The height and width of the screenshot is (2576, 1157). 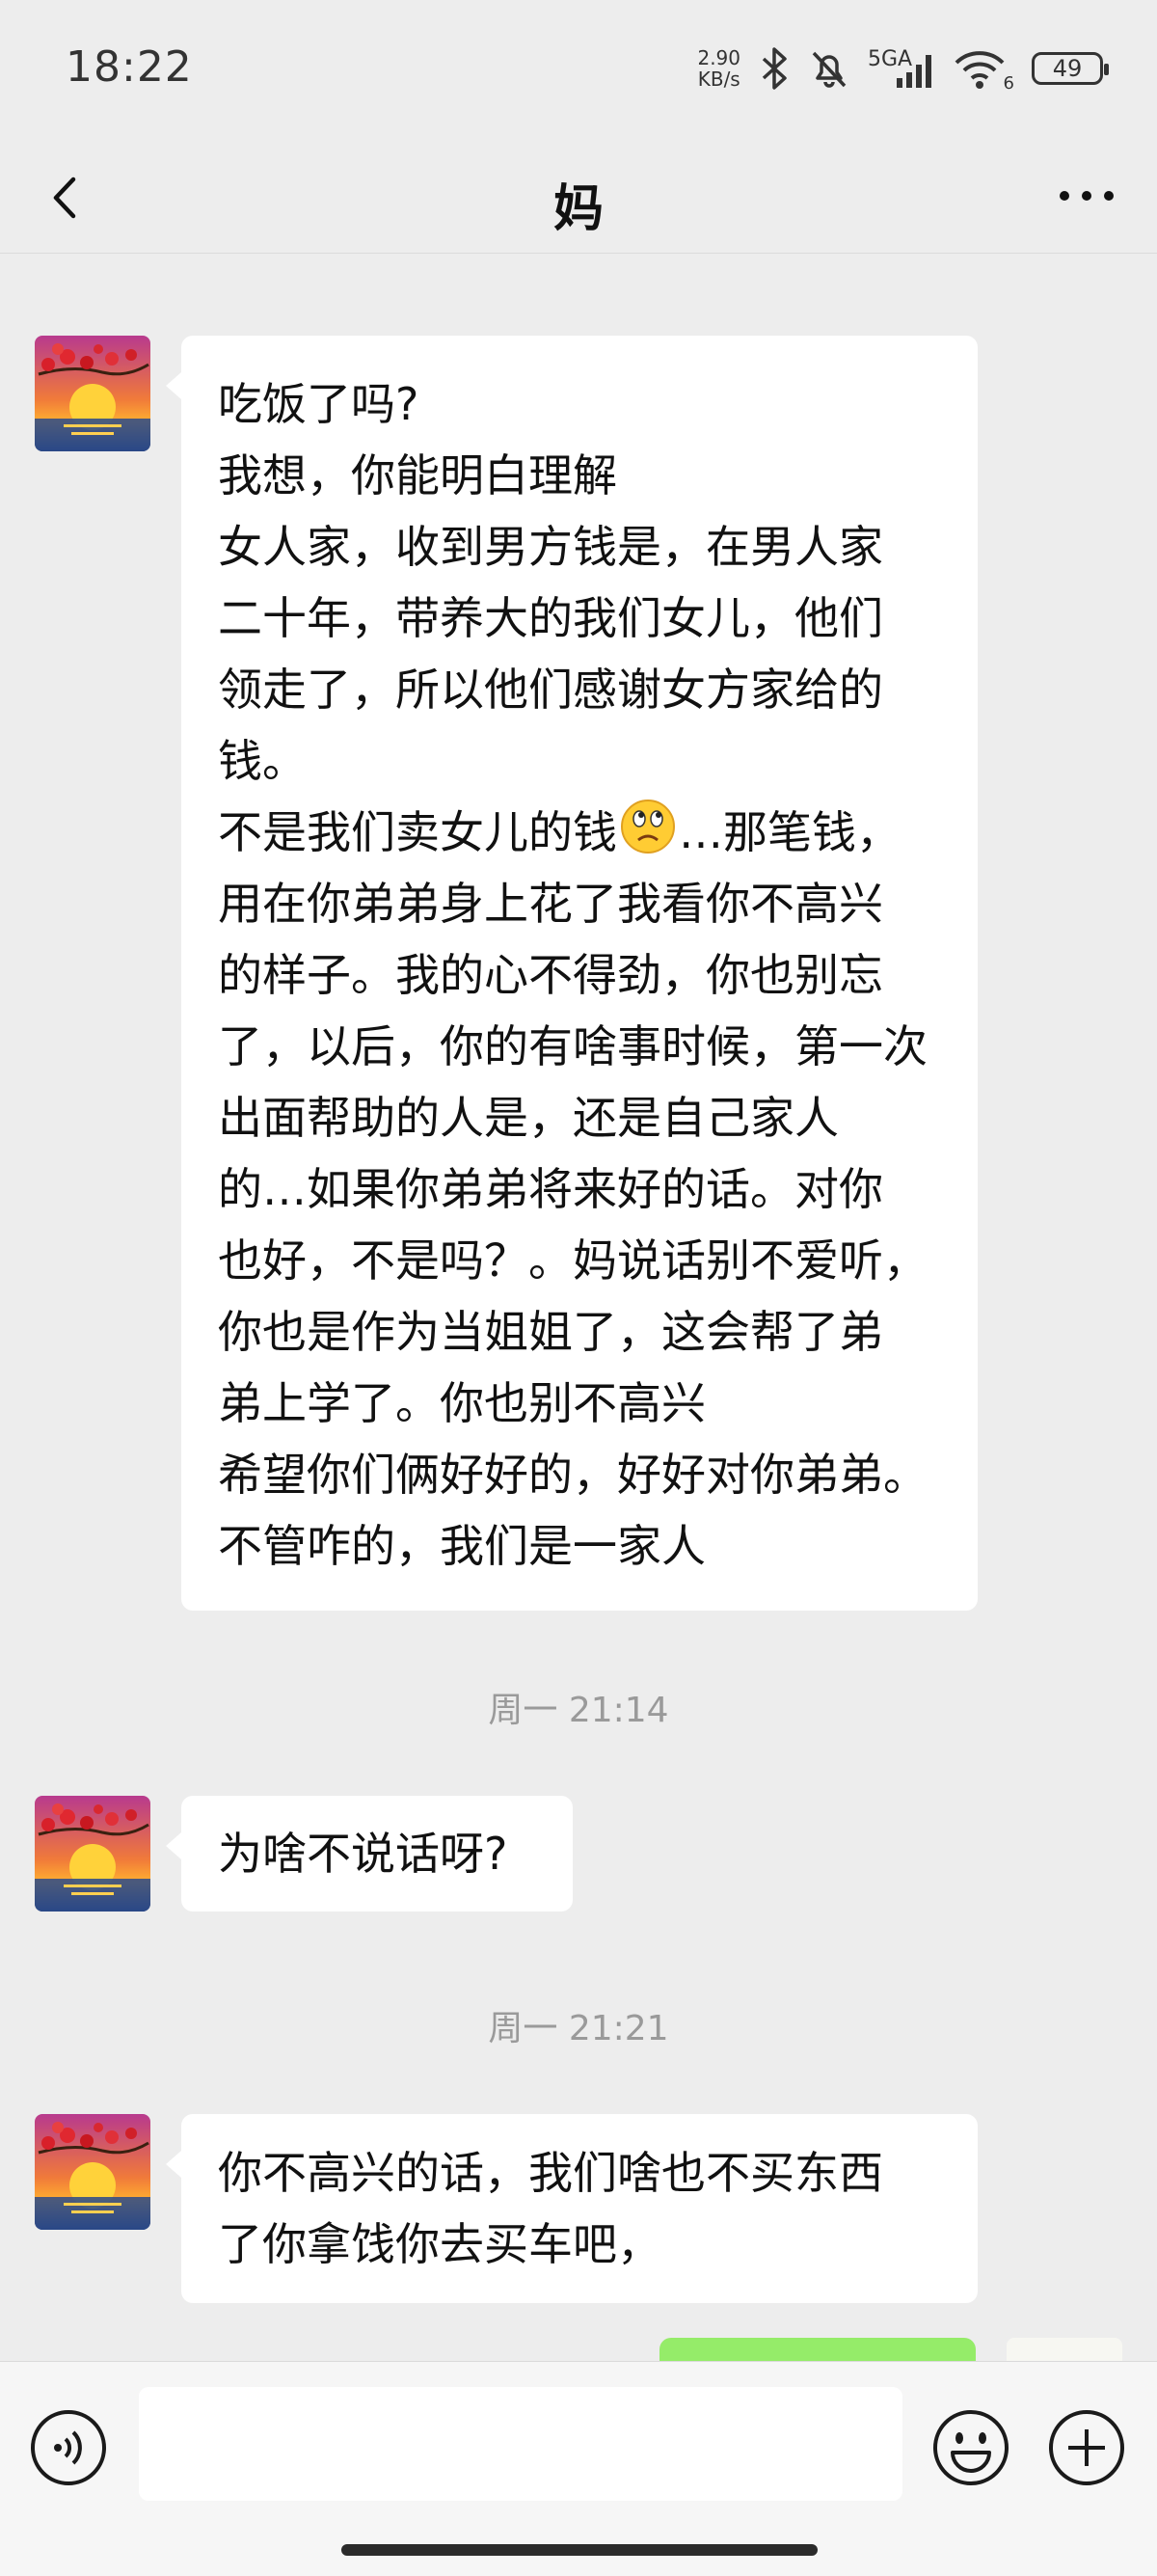 What do you see at coordinates (417, 475) in the screenshot?
I see `message-line: 我想，你能明白理解` at bounding box center [417, 475].